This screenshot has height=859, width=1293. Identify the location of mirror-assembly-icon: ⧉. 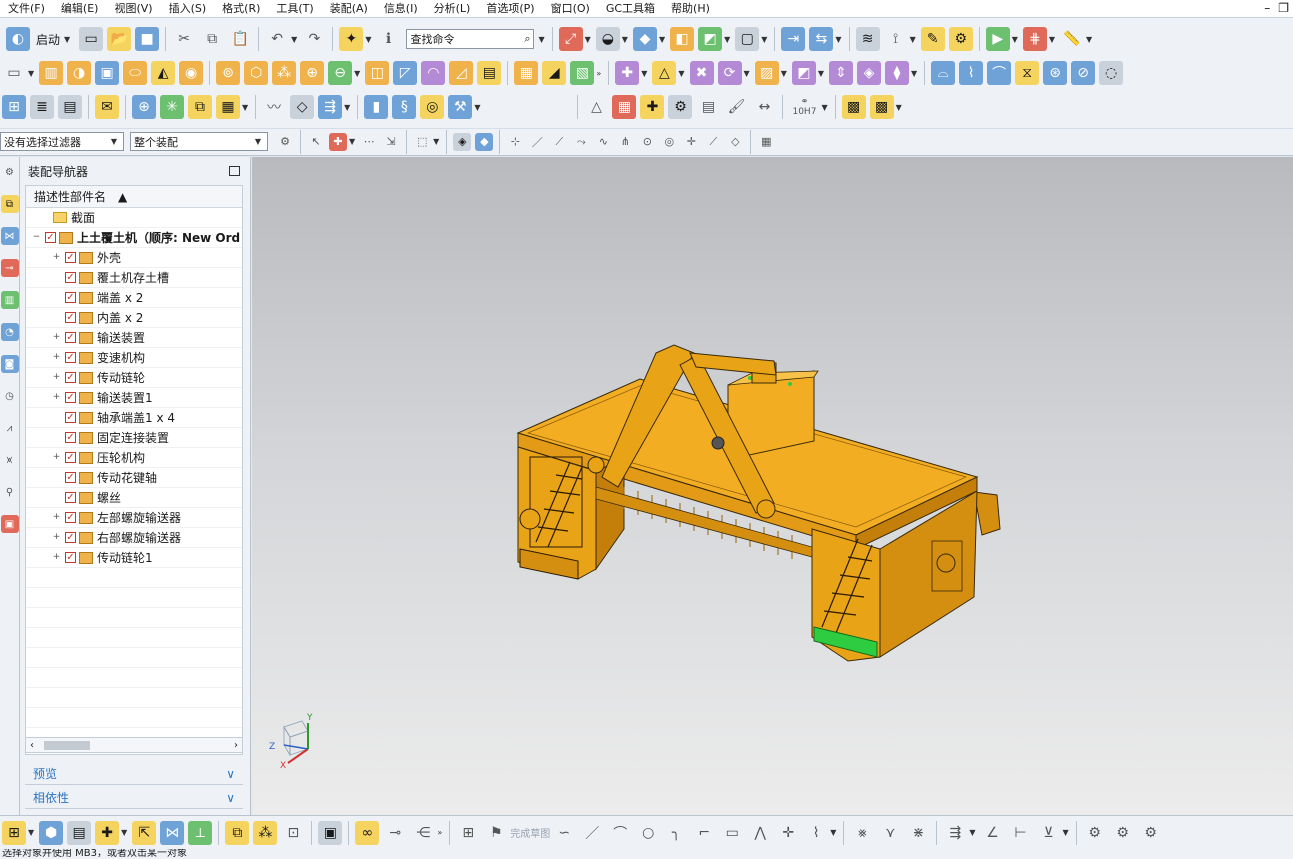
(200, 107).